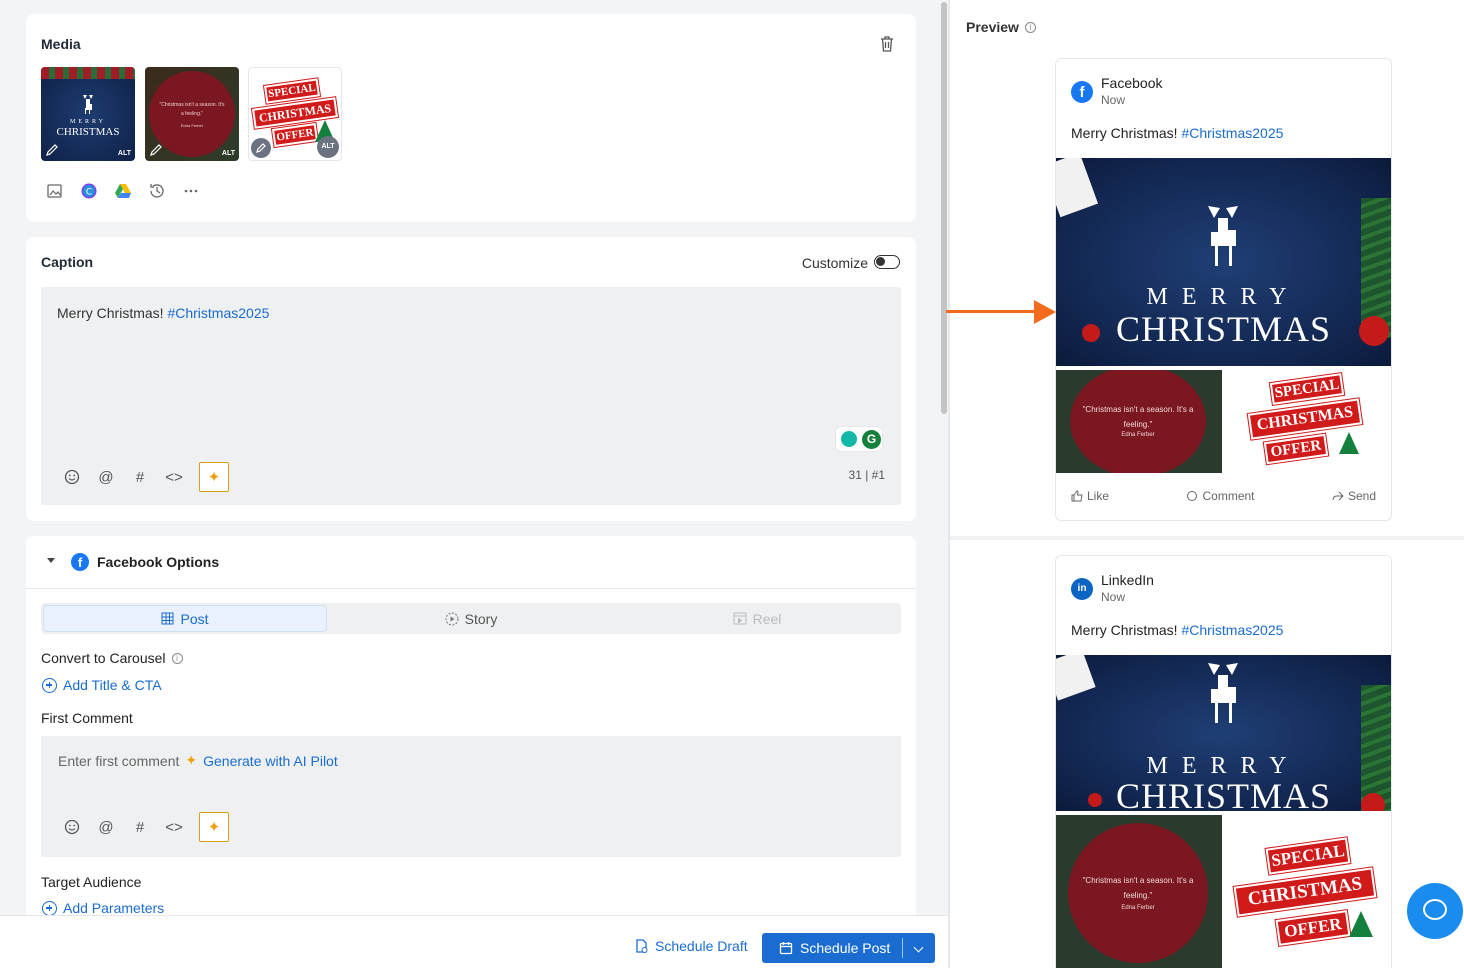  I want to click on preview-offer-text: OFFER, so click(1313, 928).